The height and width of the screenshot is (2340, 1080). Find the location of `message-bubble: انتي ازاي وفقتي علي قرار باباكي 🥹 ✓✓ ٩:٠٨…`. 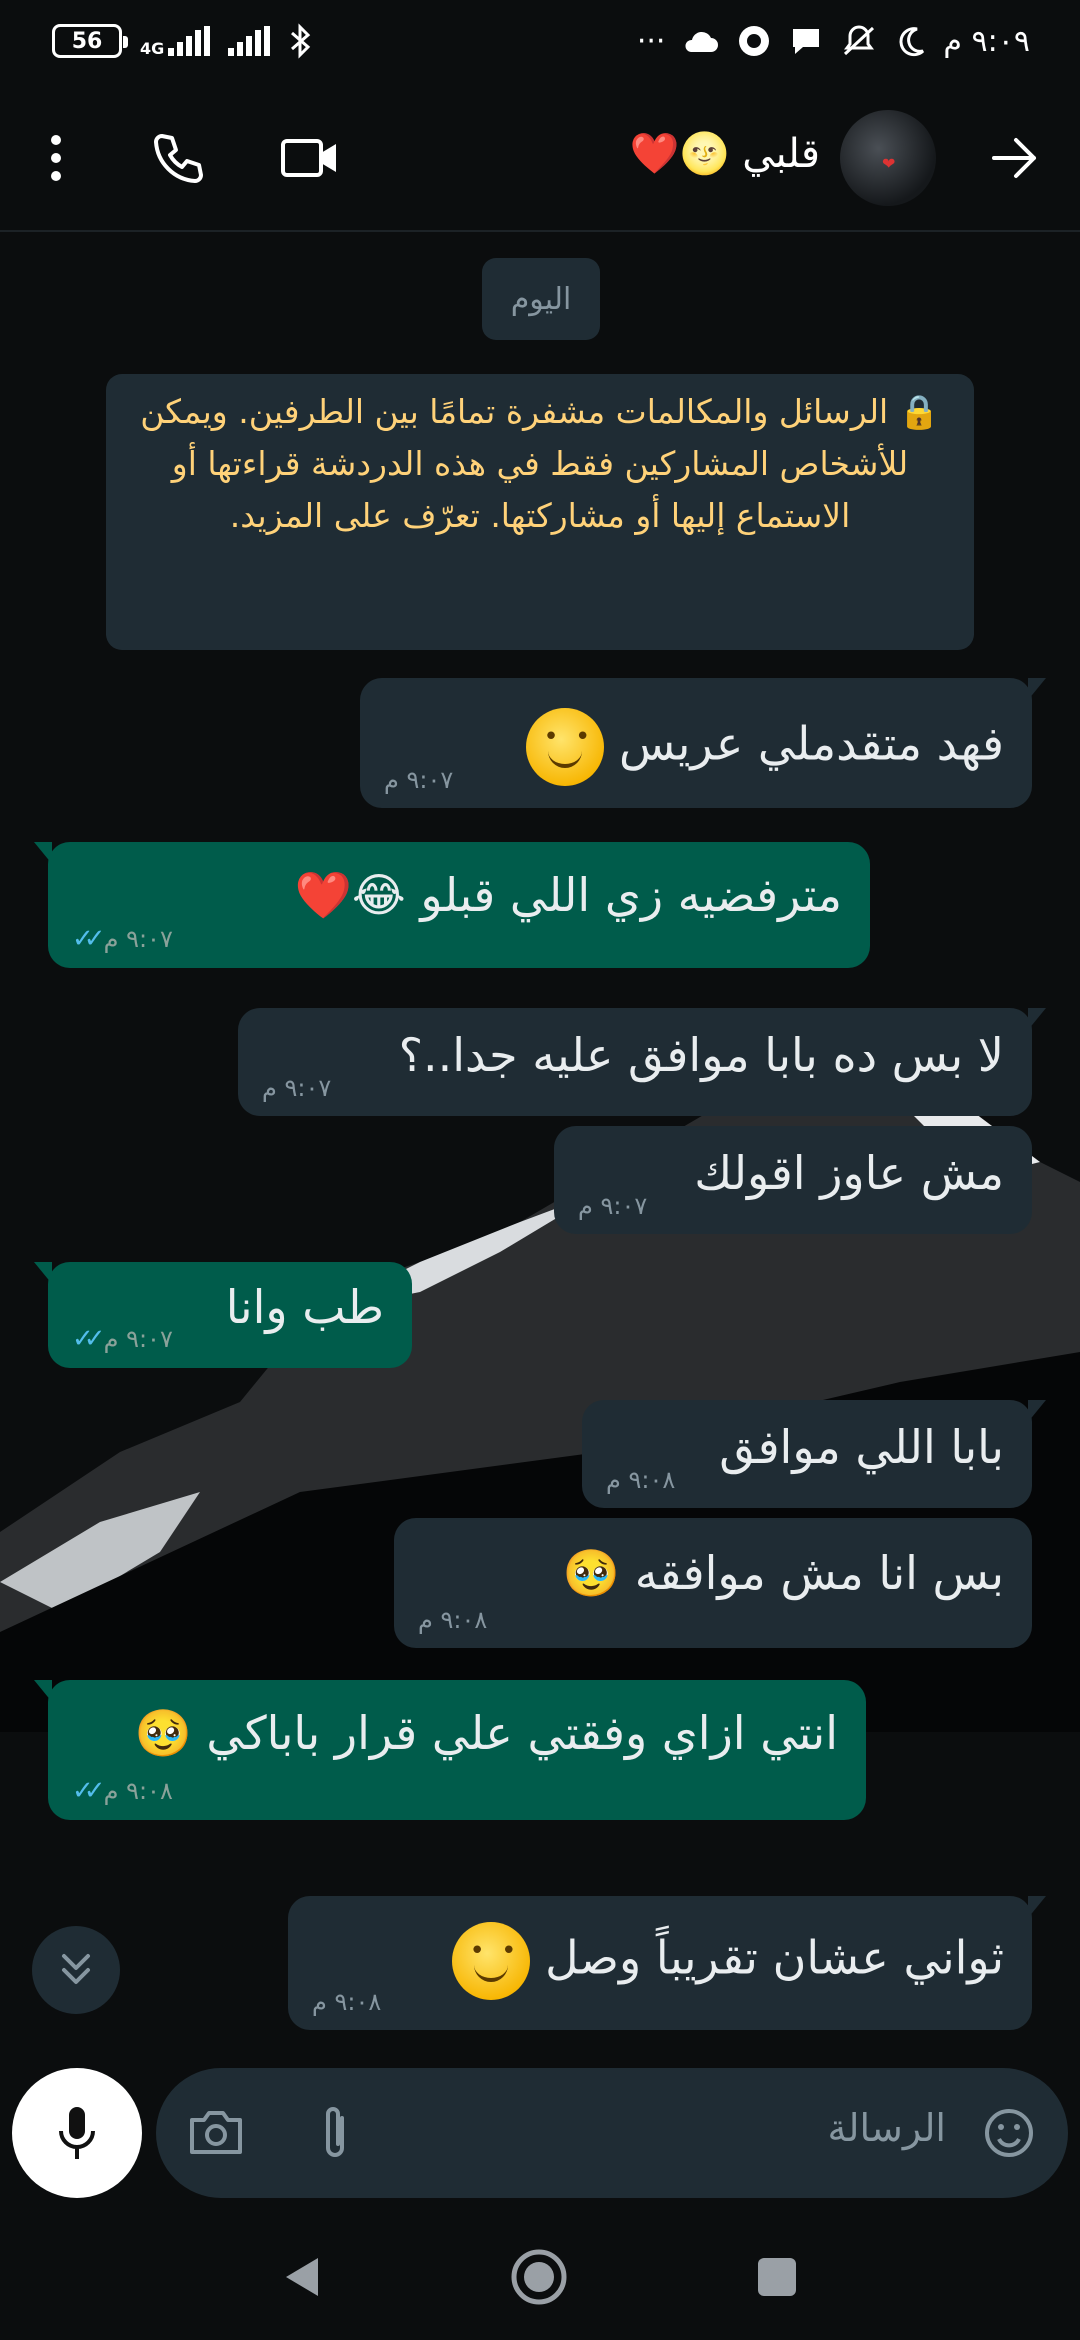

message-bubble: انتي ازاي وفقتي علي قرار باباكي 🥹 ✓✓ ٩:٠٨… is located at coordinates (450, 1750).